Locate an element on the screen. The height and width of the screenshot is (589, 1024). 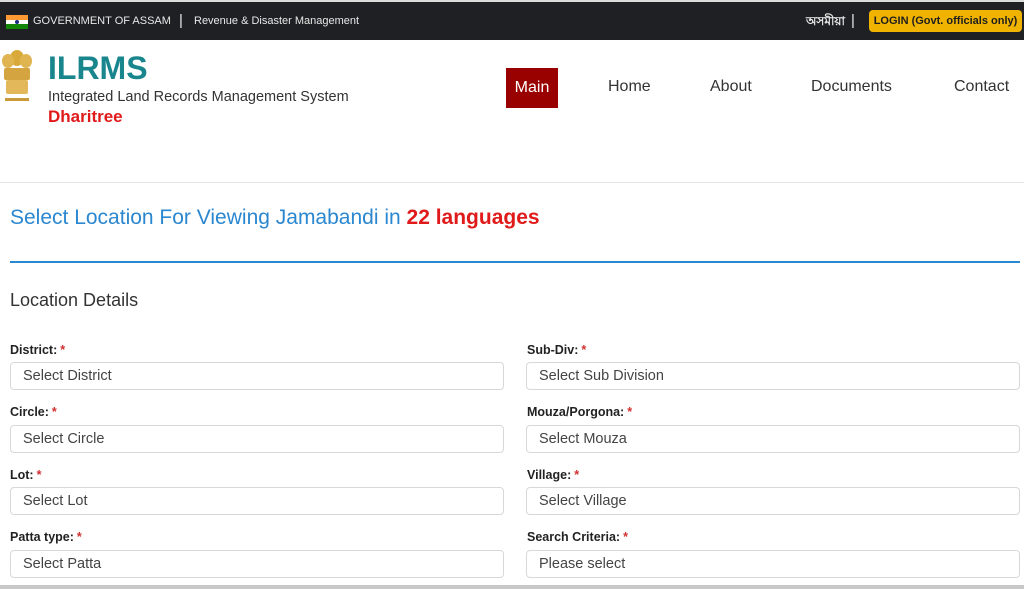
mouza-label: Mouza/Porgona: * is located at coordinates (579, 412).